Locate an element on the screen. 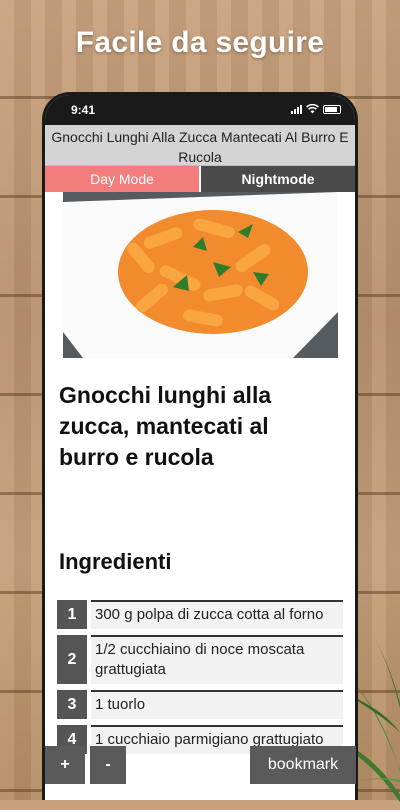 This screenshot has width=400, height=810. ingredient-number: 3 is located at coordinates (72, 704).